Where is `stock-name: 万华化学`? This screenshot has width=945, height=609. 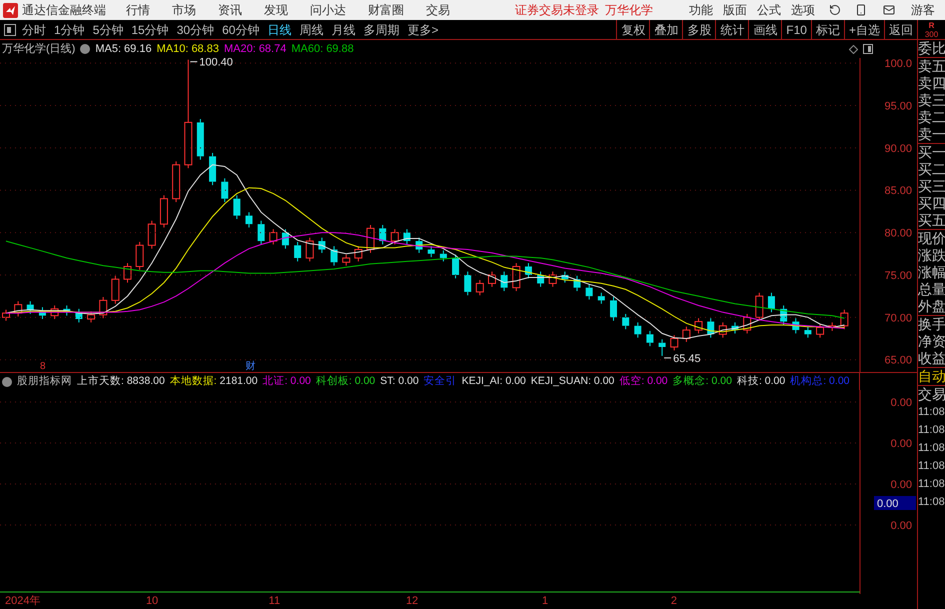 stock-name: 万华化学 is located at coordinates (629, 10).